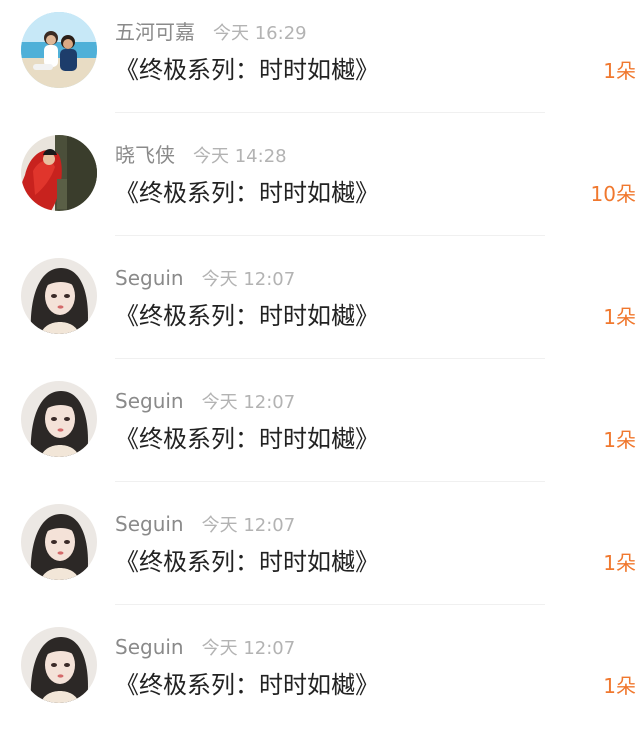  What do you see at coordinates (613, 194) in the screenshot?
I see `gift-count: 10朵` at bounding box center [613, 194].